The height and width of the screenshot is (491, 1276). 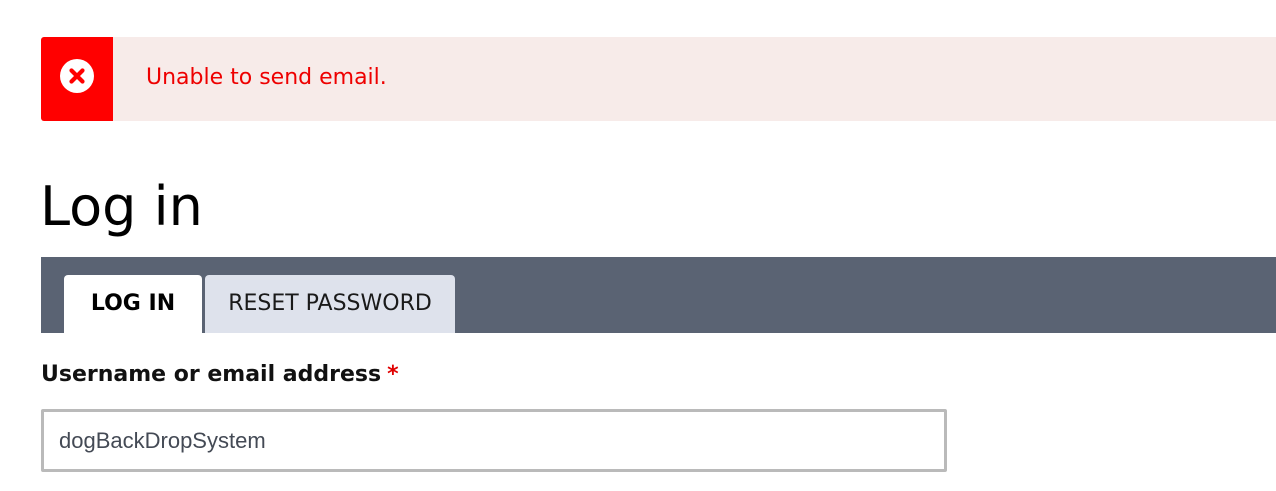 I want to click on tabs-bar: LOG IN RESET PASSWORD, so click(x=658, y=295).